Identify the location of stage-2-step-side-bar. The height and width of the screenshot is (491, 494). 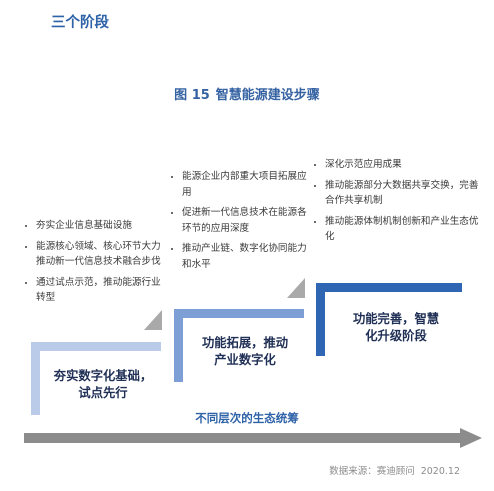
(178, 345).